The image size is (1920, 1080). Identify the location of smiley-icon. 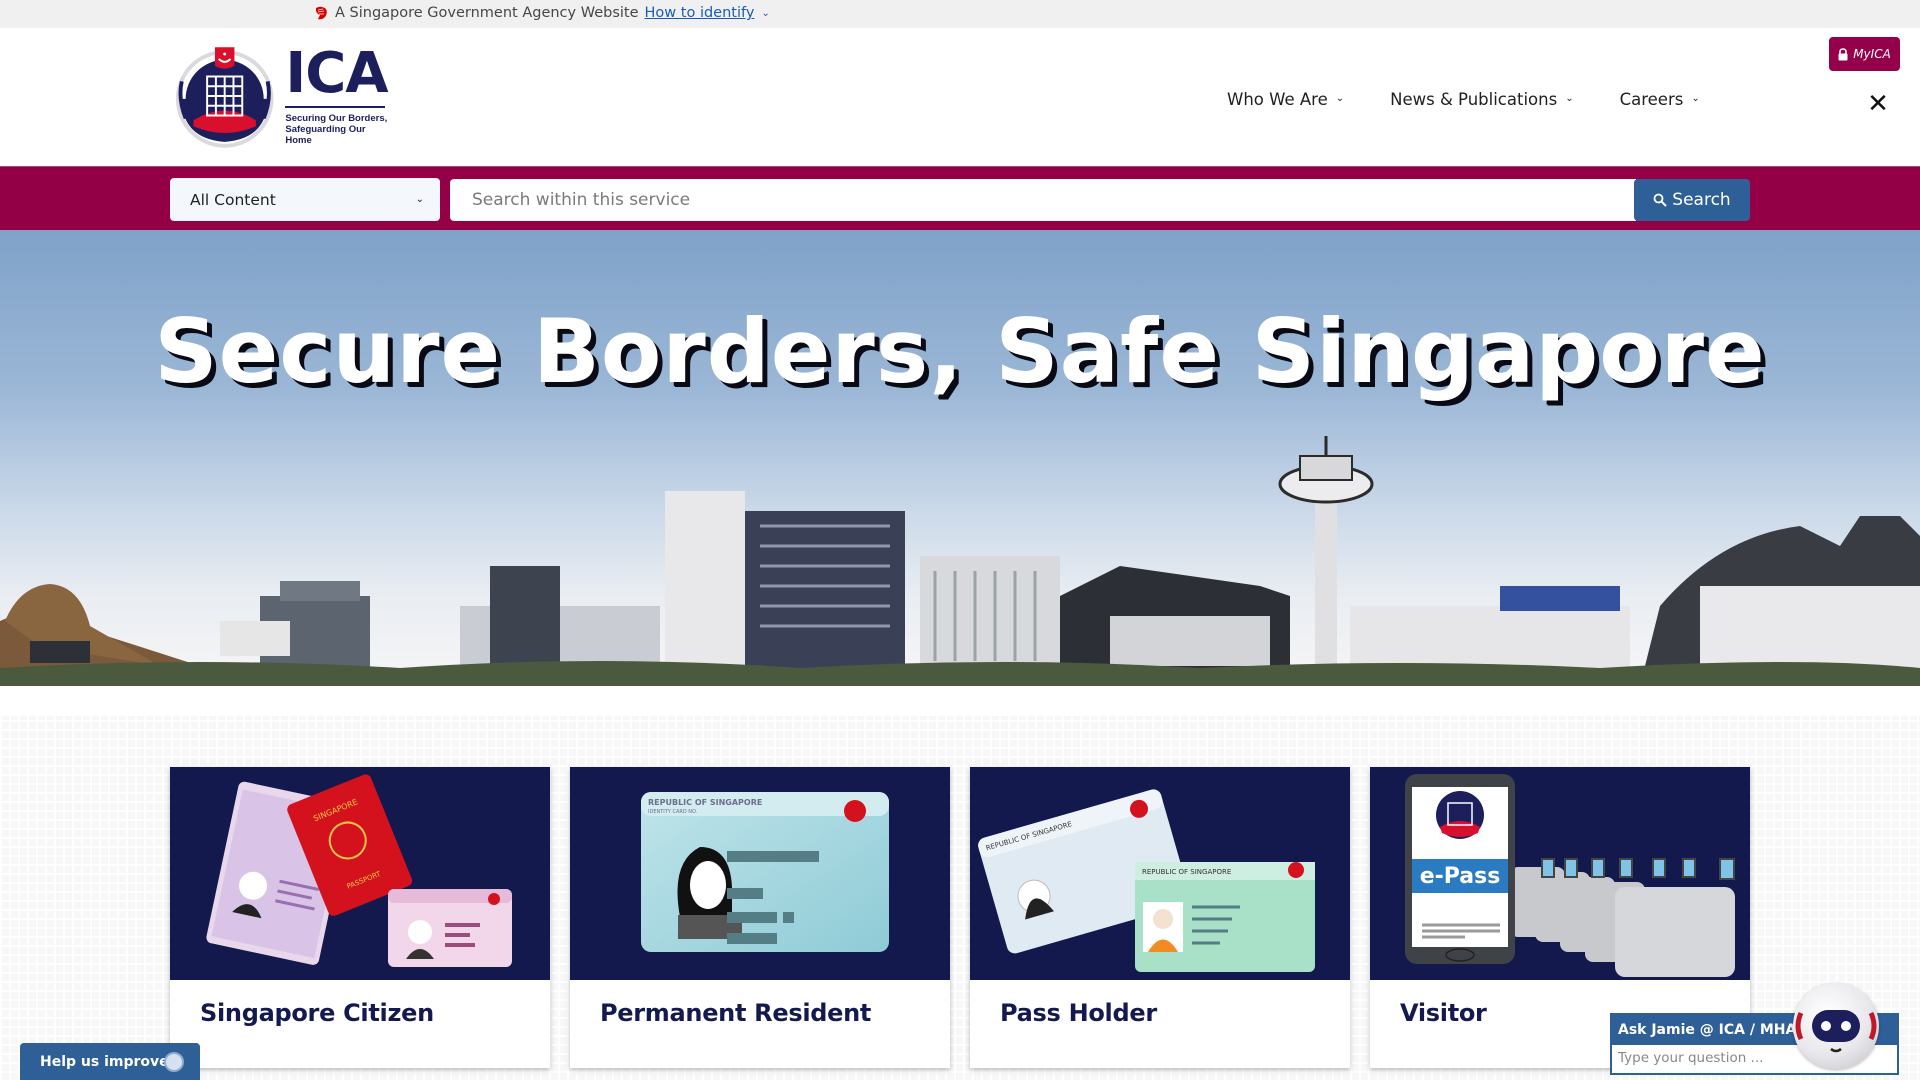
(174, 1062).